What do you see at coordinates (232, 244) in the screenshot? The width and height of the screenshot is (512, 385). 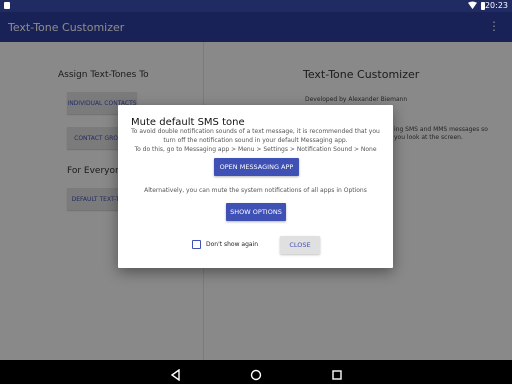 I see `dont-show-again-label: Don't show again` at bounding box center [232, 244].